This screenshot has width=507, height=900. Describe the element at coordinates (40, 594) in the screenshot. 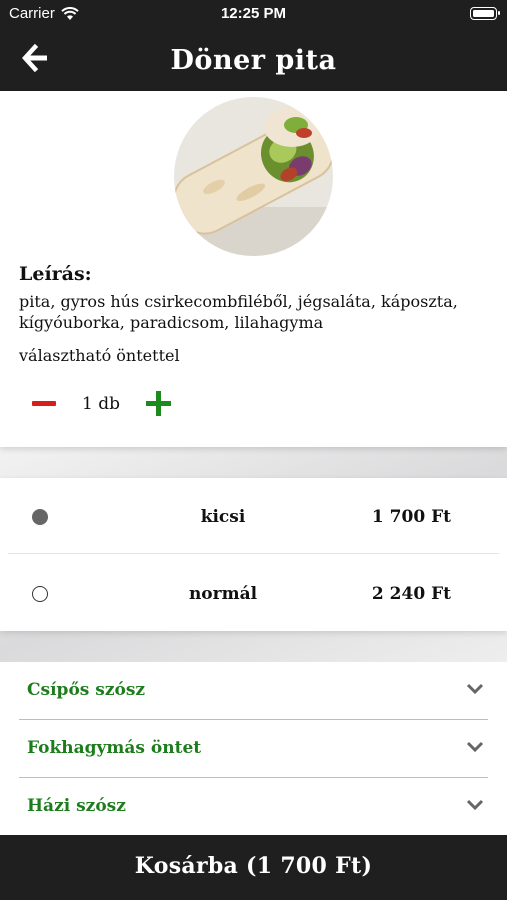

I see `radio-unselected-icon` at that location.